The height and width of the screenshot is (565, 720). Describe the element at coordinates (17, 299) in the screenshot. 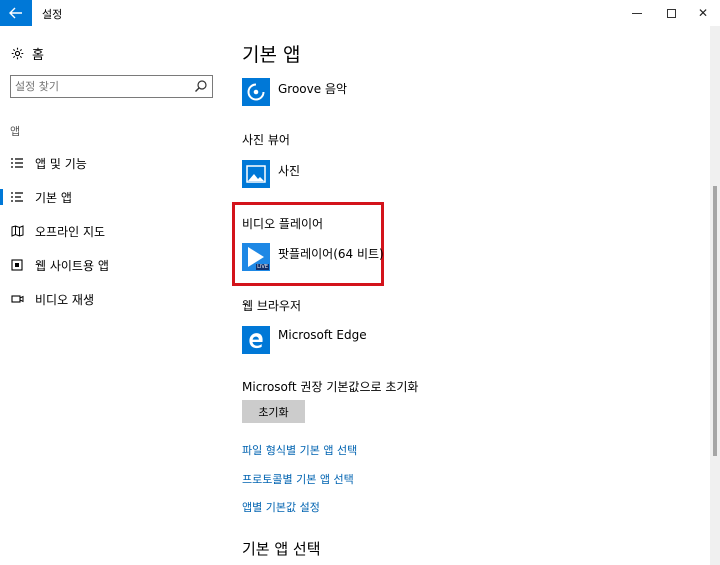

I see `video-icon` at that location.